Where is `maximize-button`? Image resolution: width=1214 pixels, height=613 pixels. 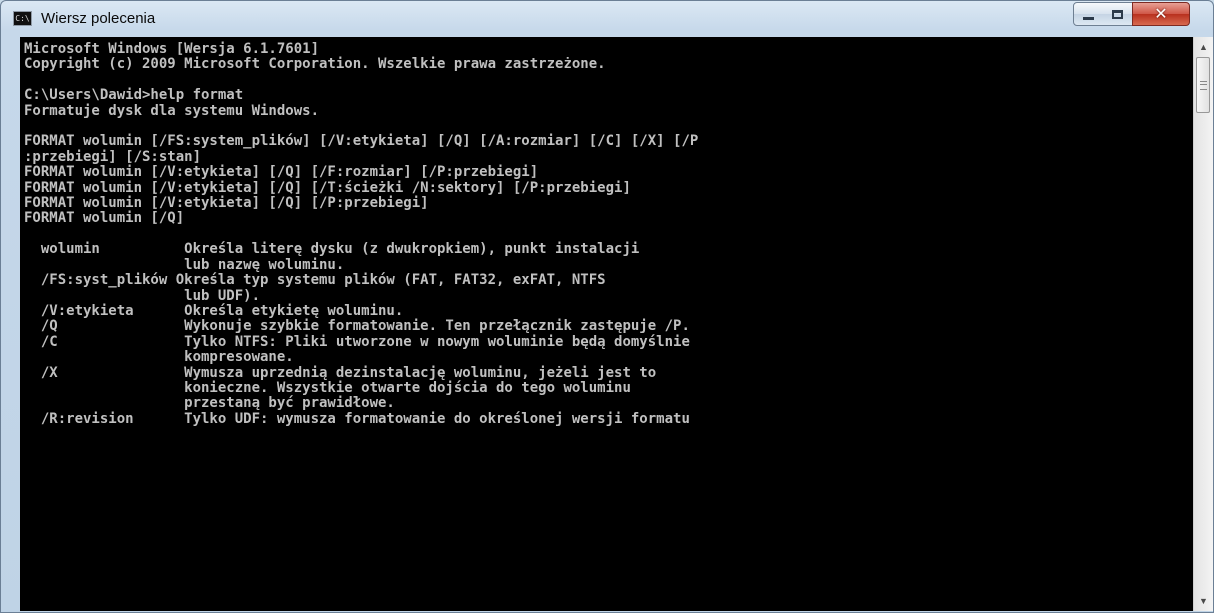 maximize-button is located at coordinates (1118, 14).